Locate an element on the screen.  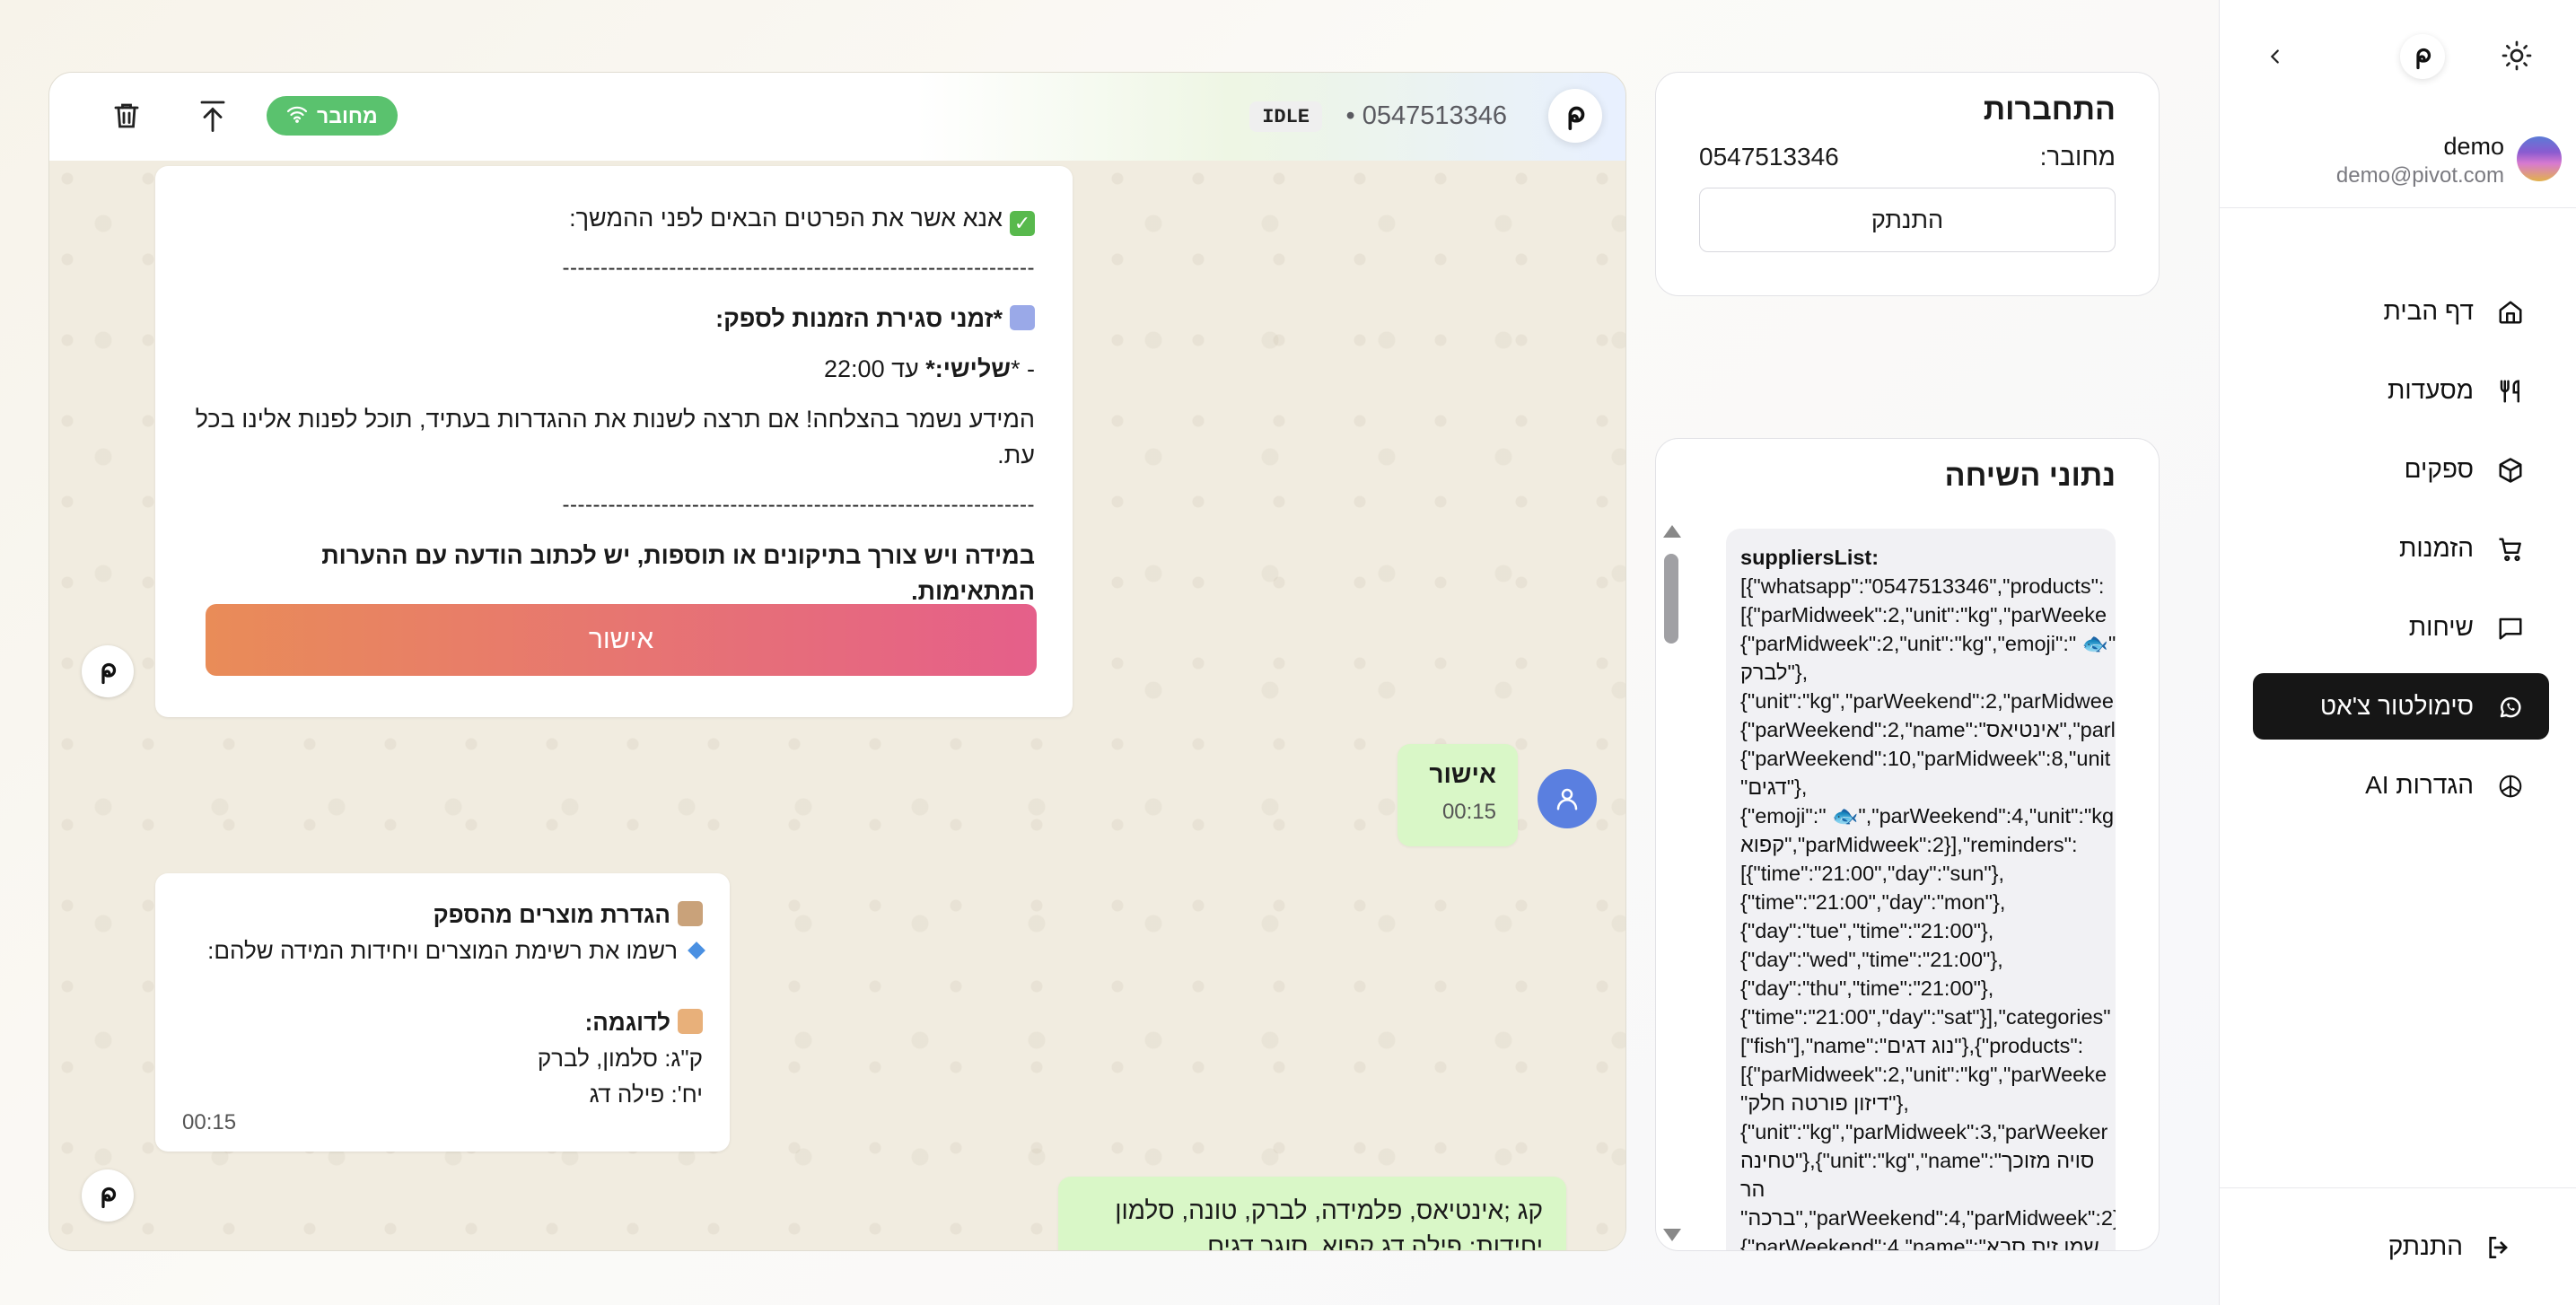
sidebar-item-label: דף הבית is located at coordinates (2428, 311).